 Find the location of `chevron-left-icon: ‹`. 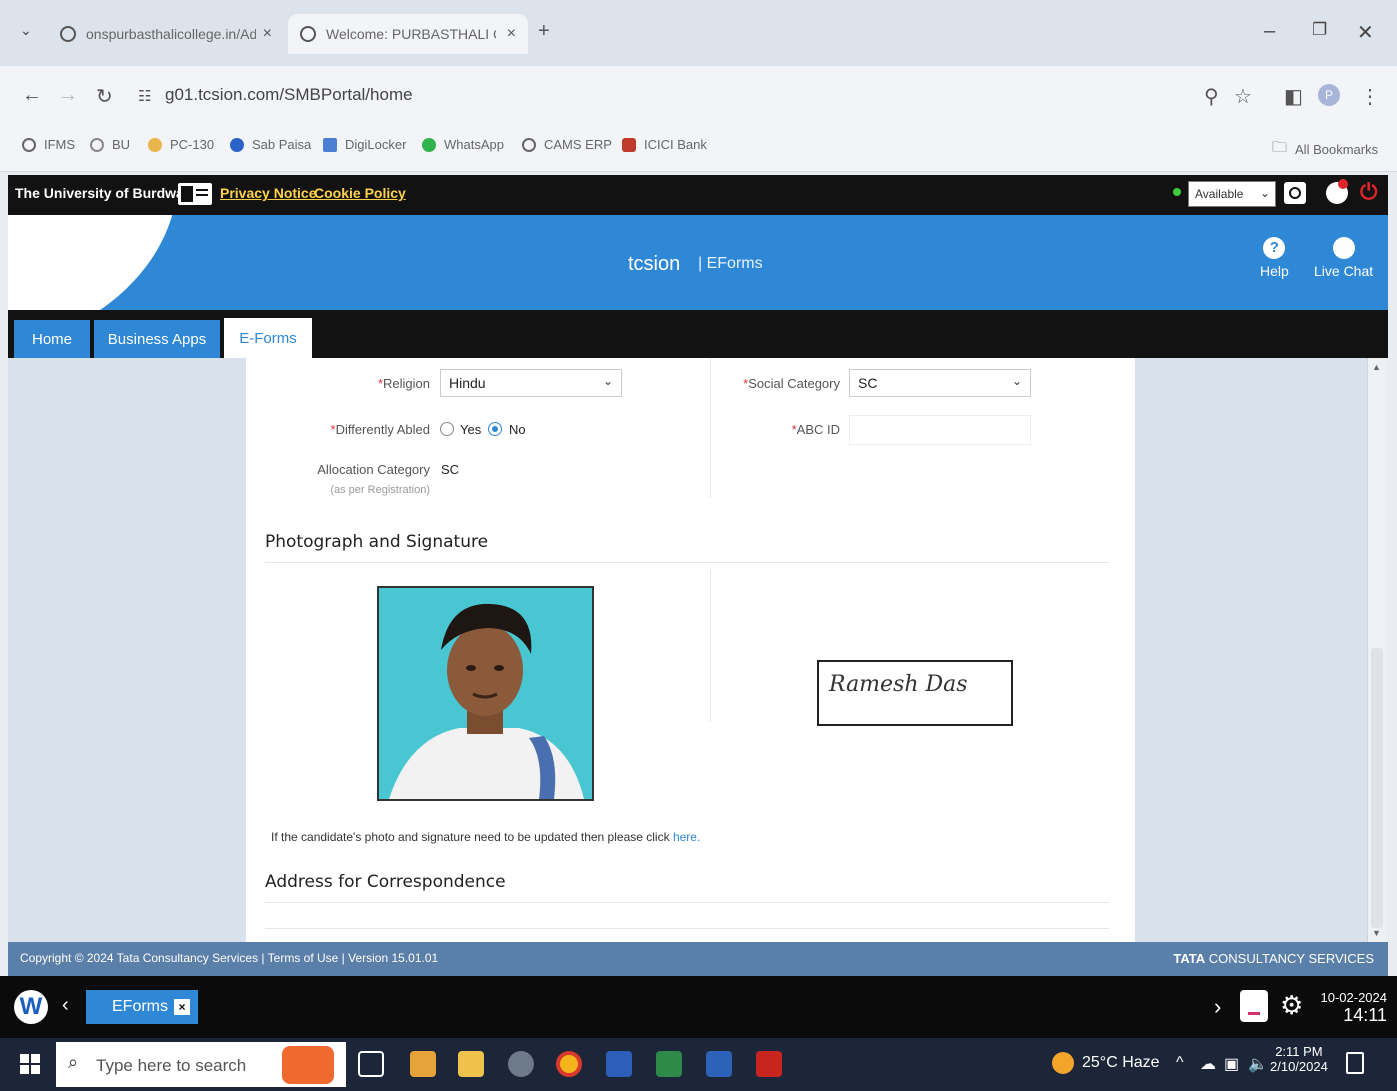

chevron-left-icon: ‹ is located at coordinates (65, 1005).